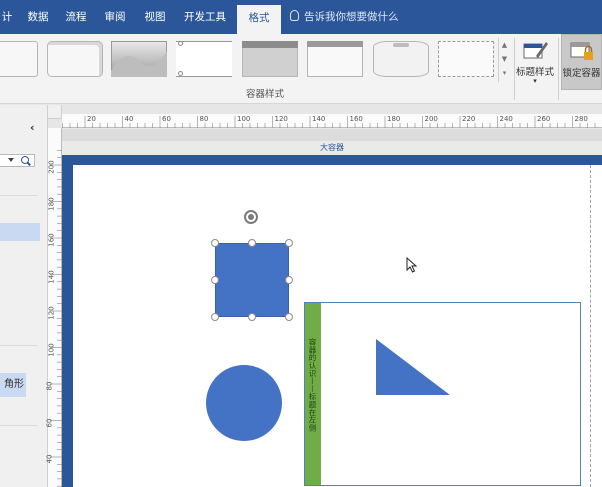 Image resolution: width=602 pixels, height=487 pixels. What do you see at coordinates (76, 17) in the screenshot?
I see `tab-process: 流程` at bounding box center [76, 17].